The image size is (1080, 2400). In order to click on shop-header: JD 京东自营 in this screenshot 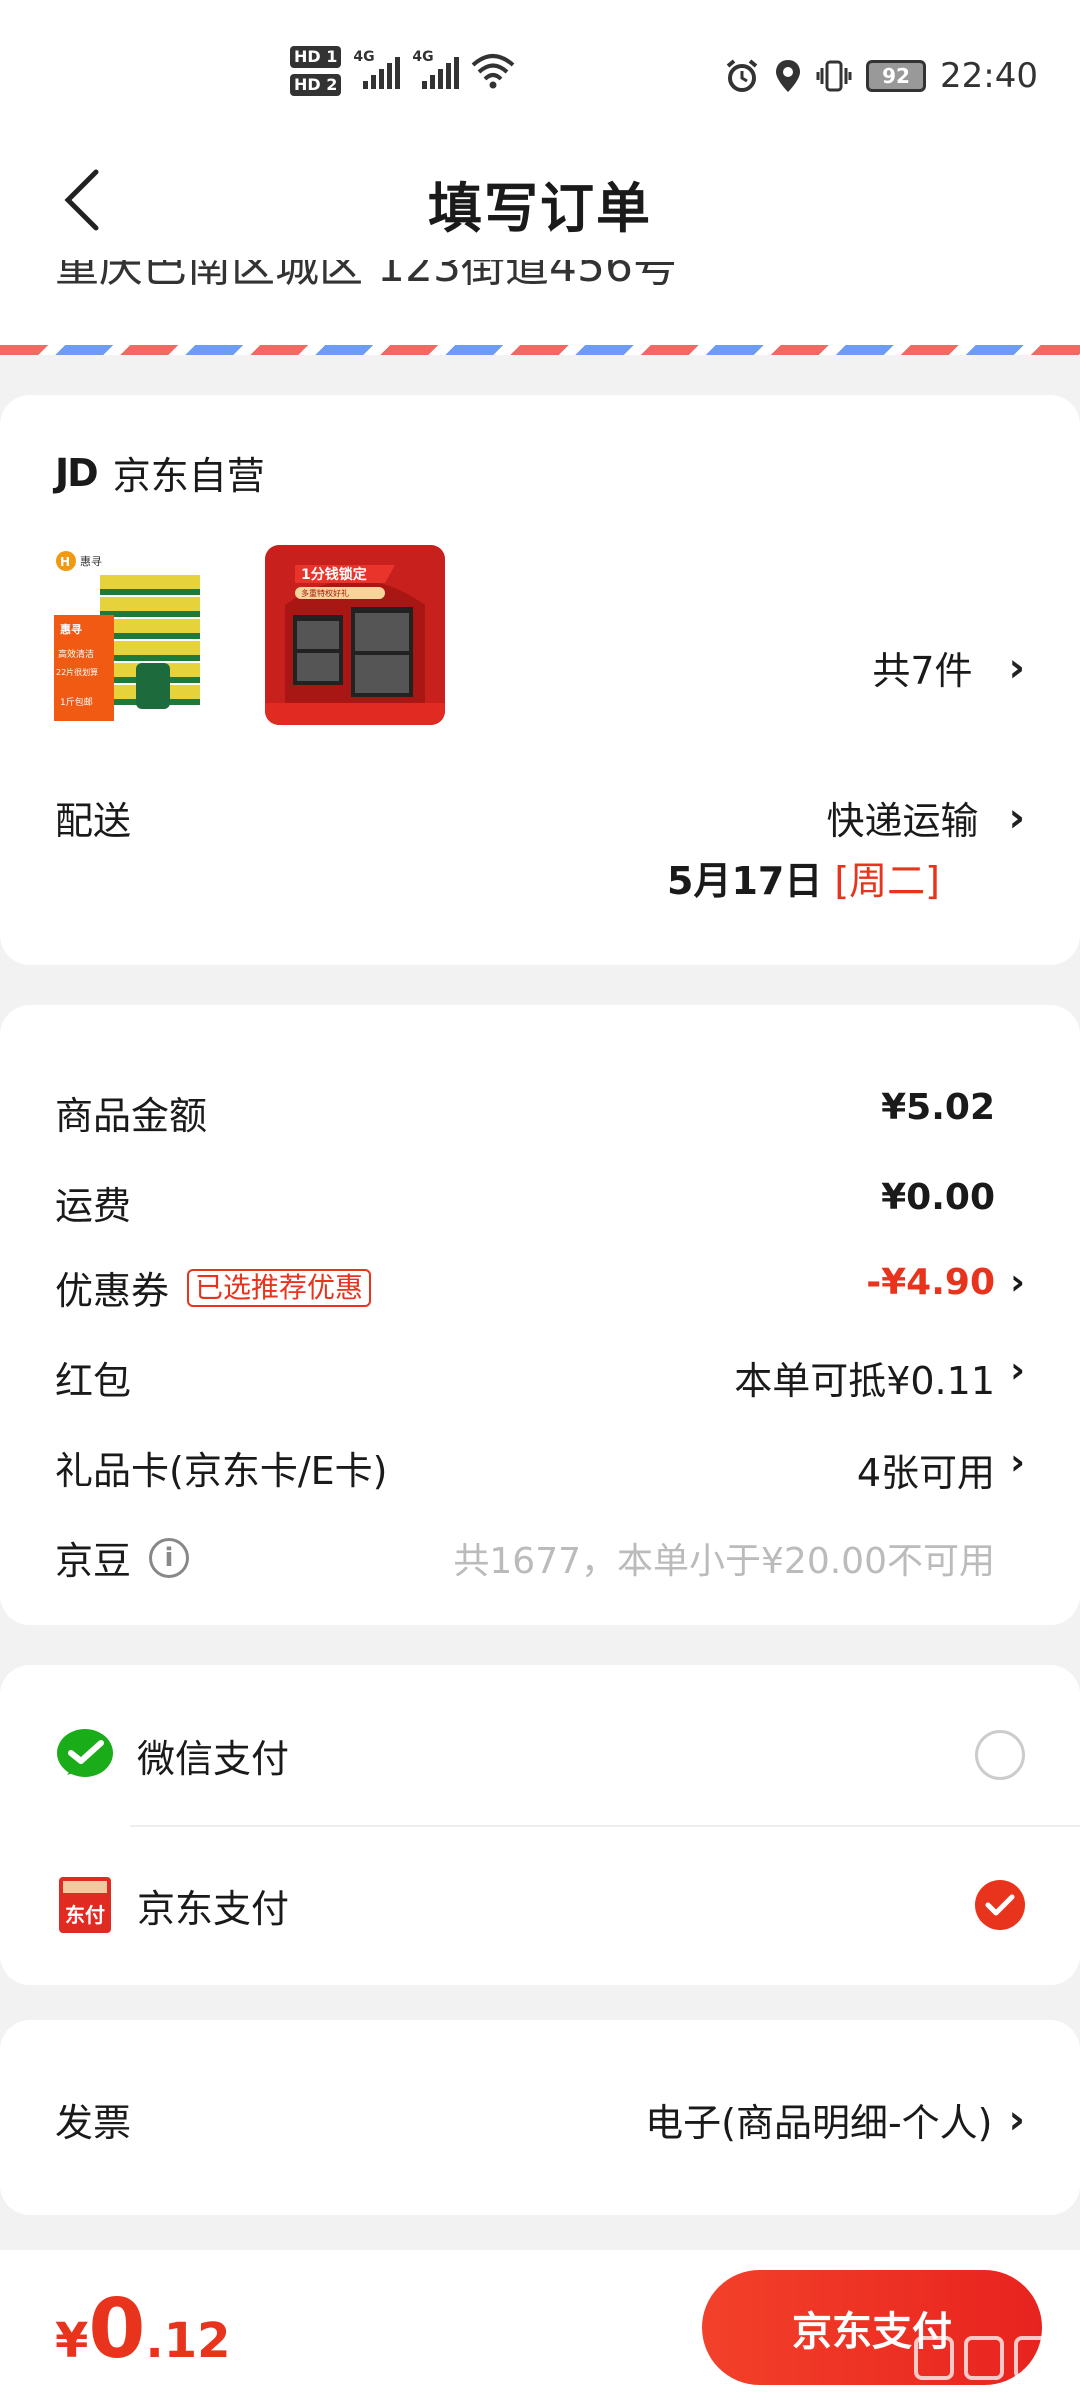, I will do `click(160, 472)`.